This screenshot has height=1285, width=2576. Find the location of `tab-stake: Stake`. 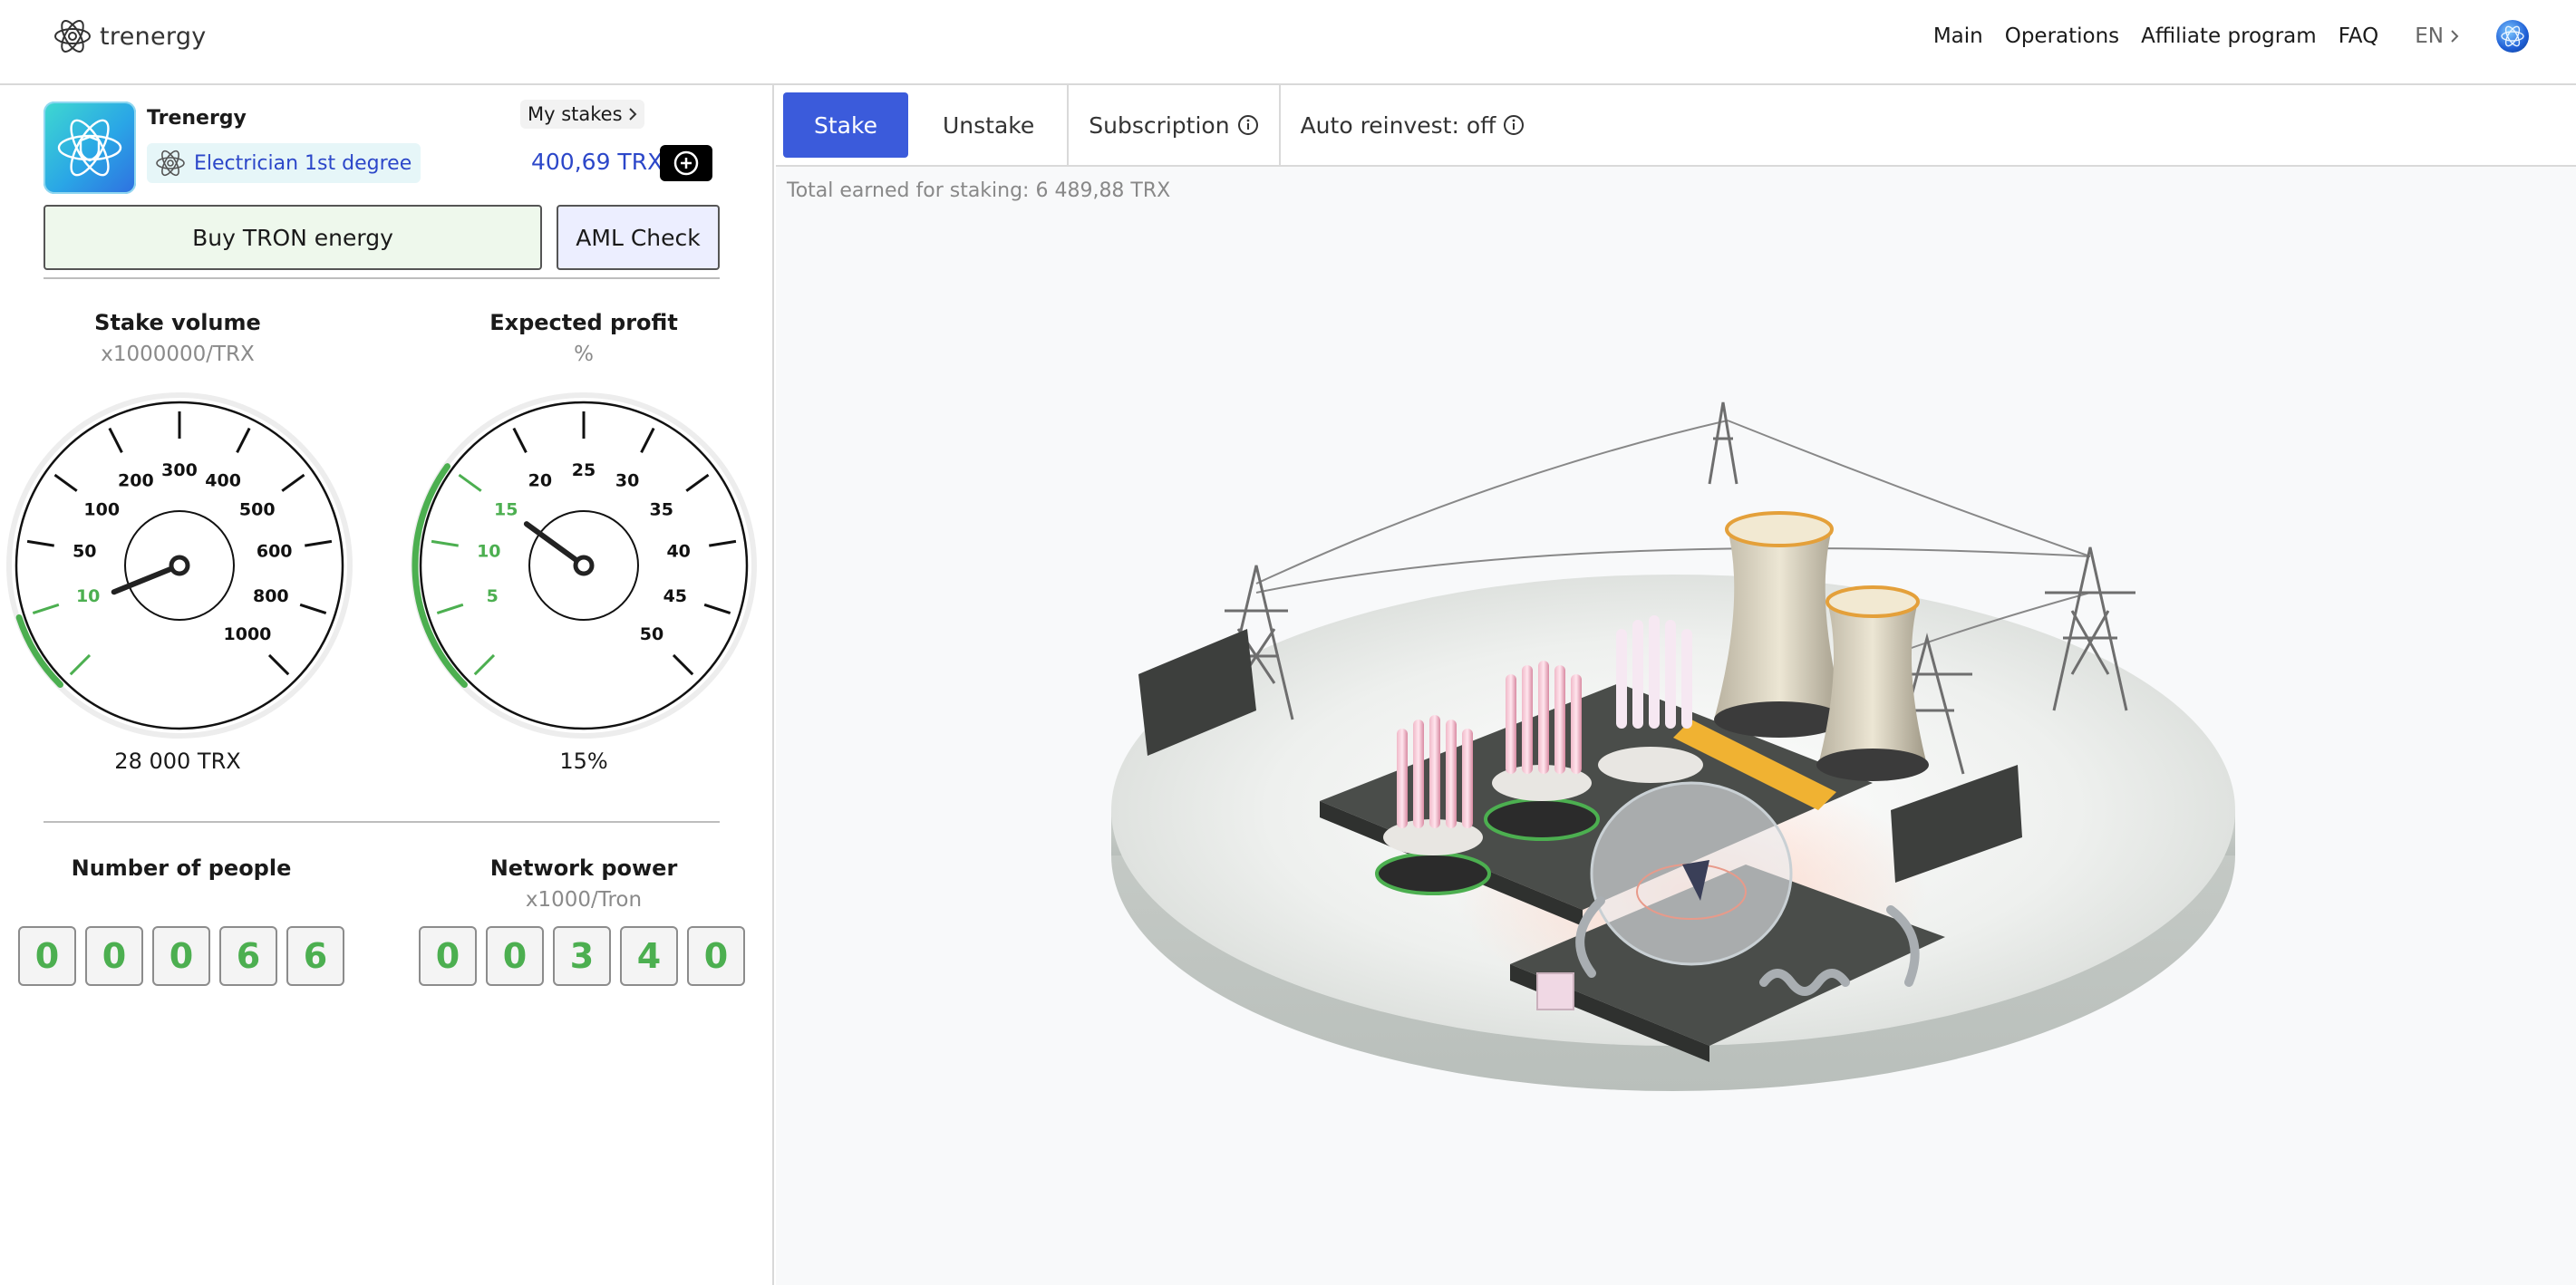

tab-stake: Stake is located at coordinates (845, 125).